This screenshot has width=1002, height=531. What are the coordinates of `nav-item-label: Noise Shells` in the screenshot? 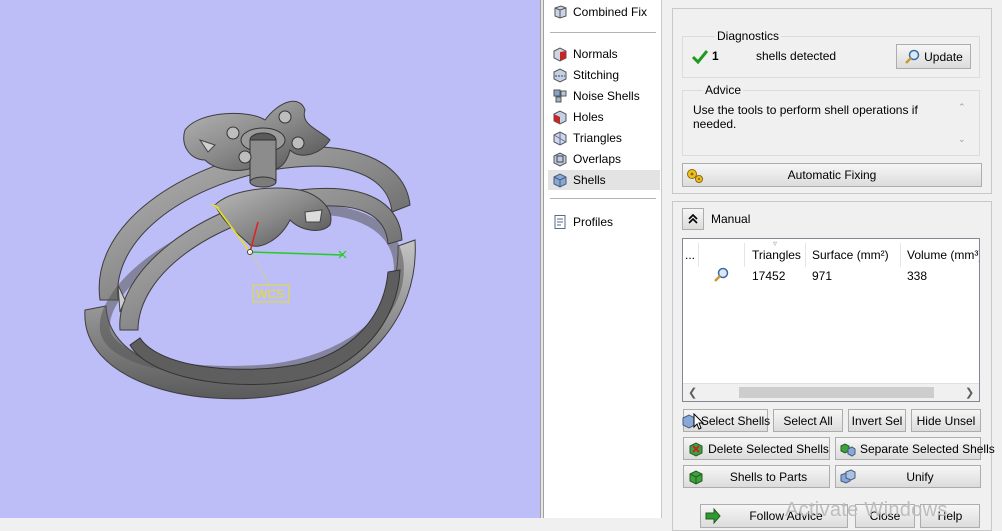 It's located at (606, 96).